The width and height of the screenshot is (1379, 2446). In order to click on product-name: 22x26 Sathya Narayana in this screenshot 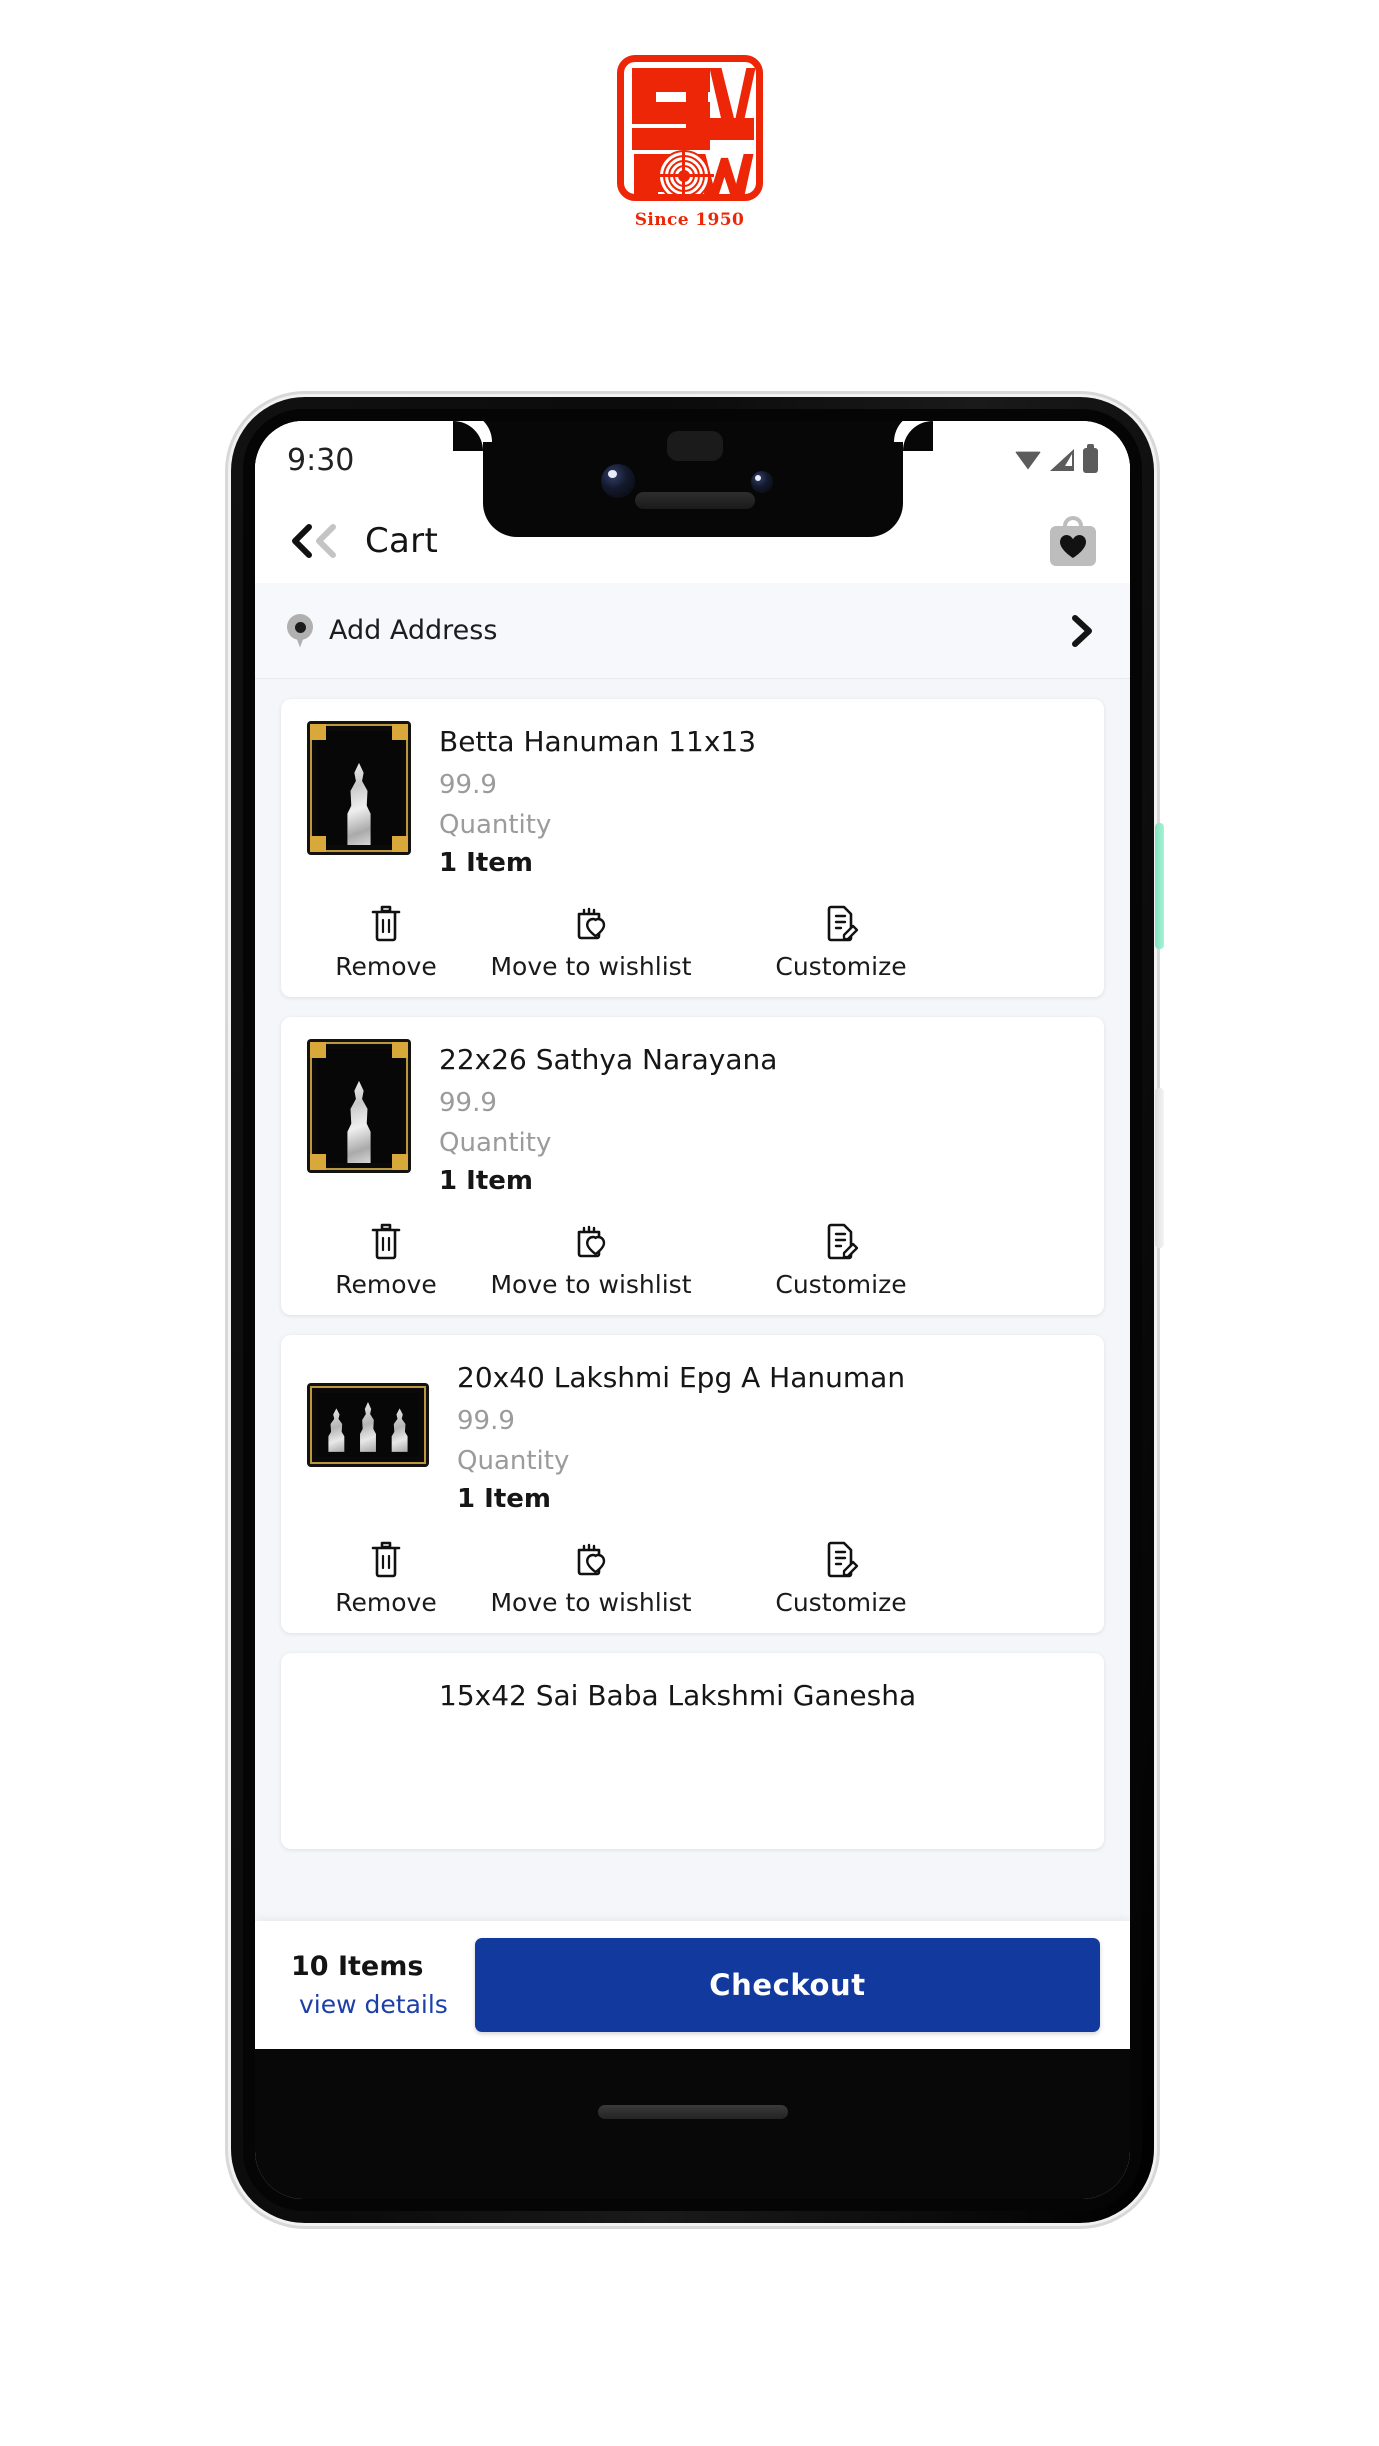, I will do `click(608, 1059)`.